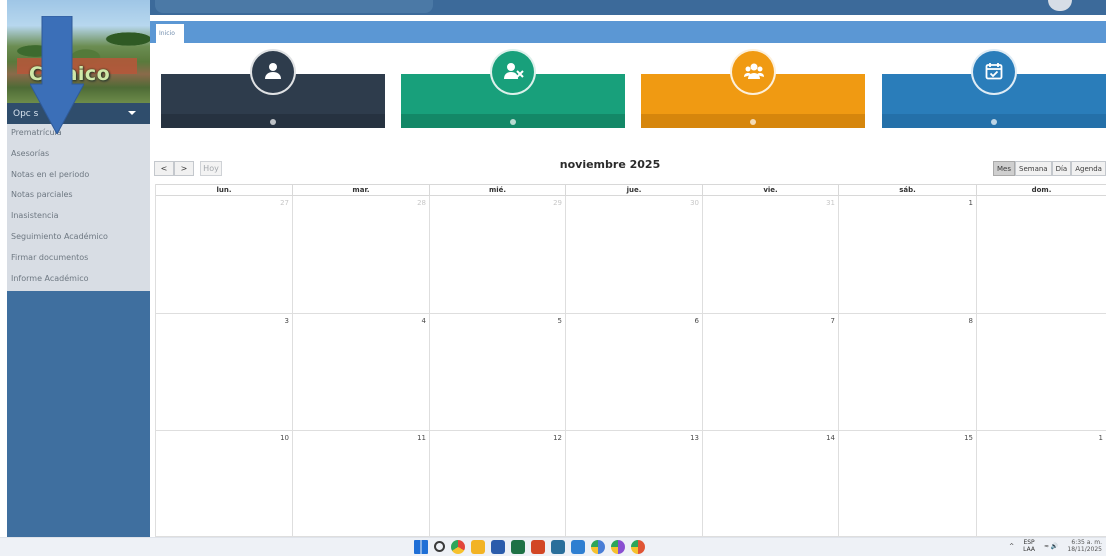 Image resolution: width=1106 pixels, height=556 pixels. What do you see at coordinates (628, 32) in the screenshot?
I see `tab-strip: Inicio` at bounding box center [628, 32].